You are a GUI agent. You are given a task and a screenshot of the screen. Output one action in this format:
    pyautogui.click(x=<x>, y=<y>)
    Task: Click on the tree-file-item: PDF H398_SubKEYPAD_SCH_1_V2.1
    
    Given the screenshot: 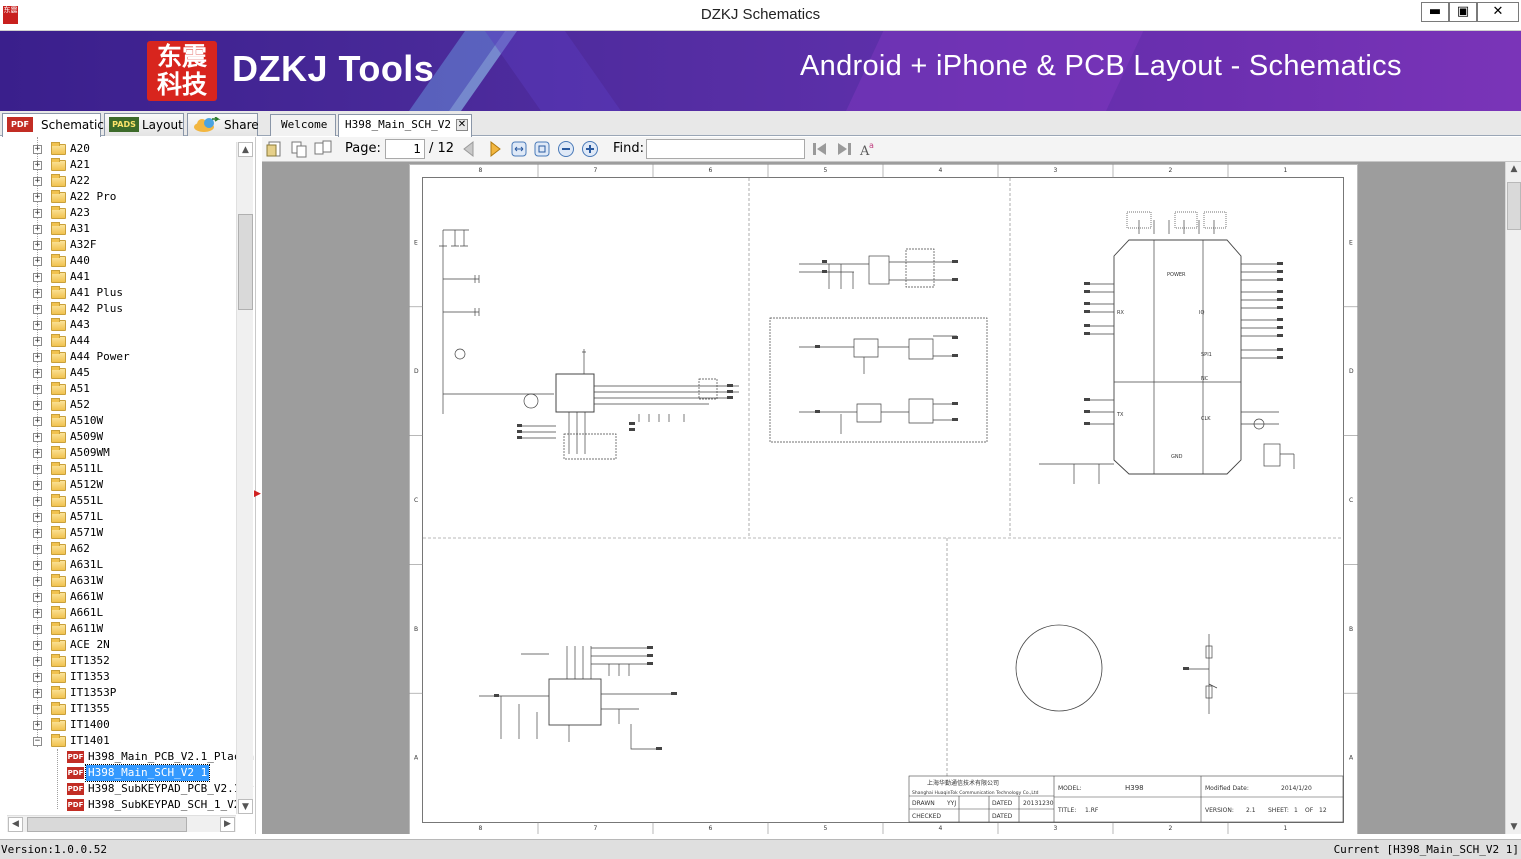 What is the action you would take?
    pyautogui.click(x=127, y=805)
    